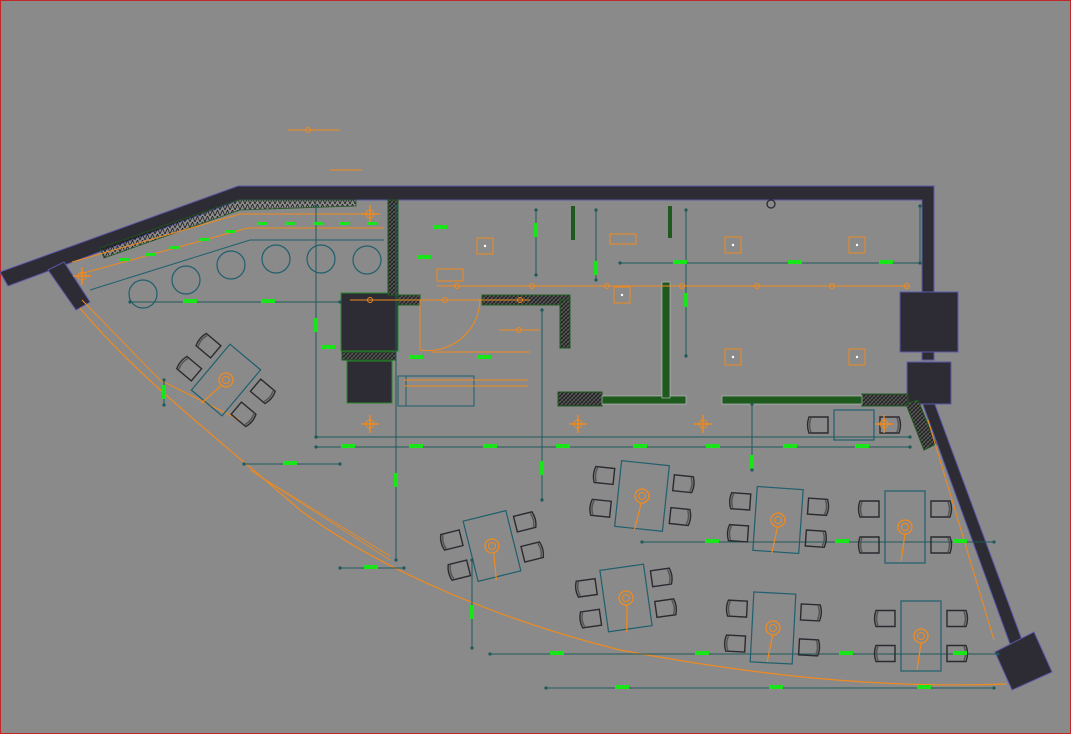 This screenshot has width=1071, height=734. Describe the element at coordinates (854, 425) in the screenshot. I see `booth-table` at that location.